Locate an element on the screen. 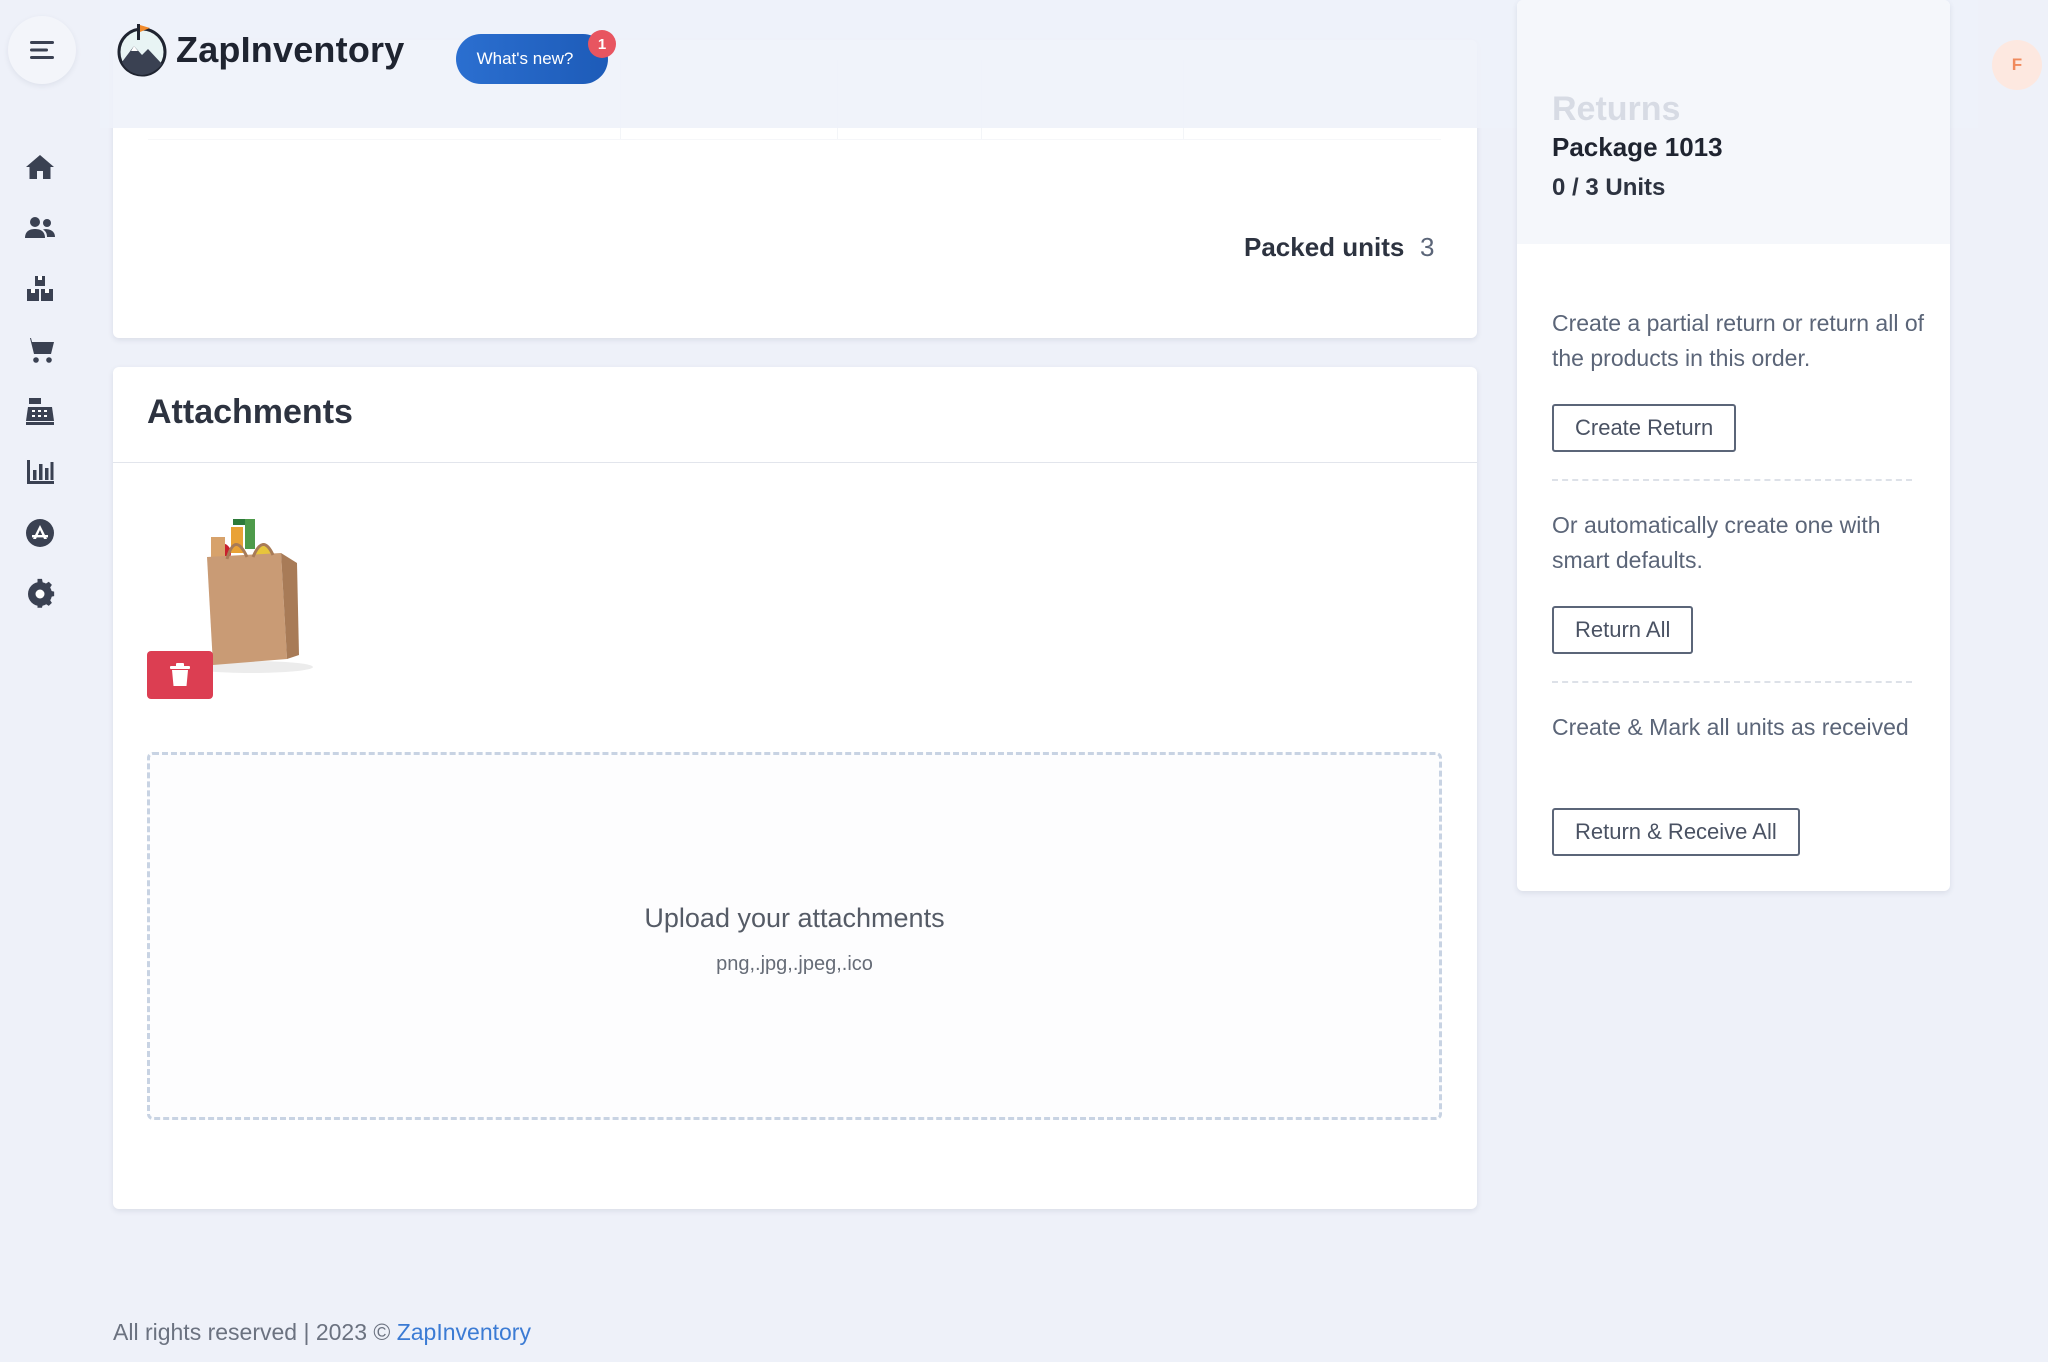  delete-attachment-button is located at coordinates (180, 675).